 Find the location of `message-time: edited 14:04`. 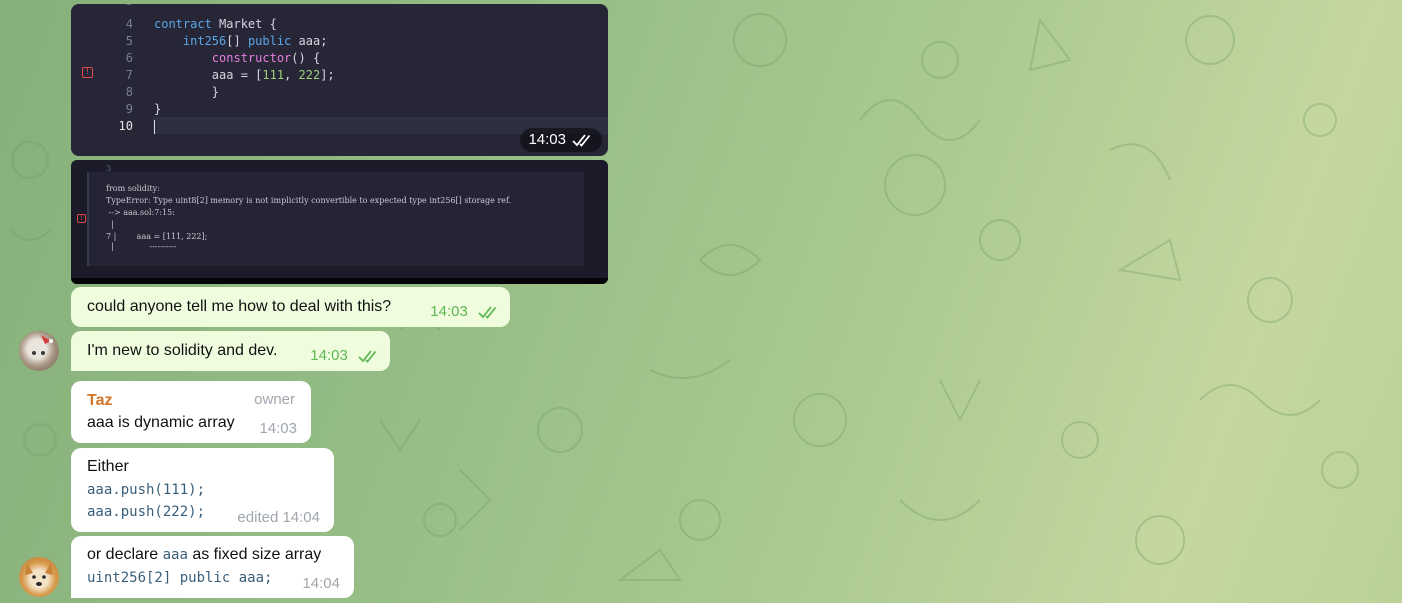

message-time: edited 14:04 is located at coordinates (278, 517).